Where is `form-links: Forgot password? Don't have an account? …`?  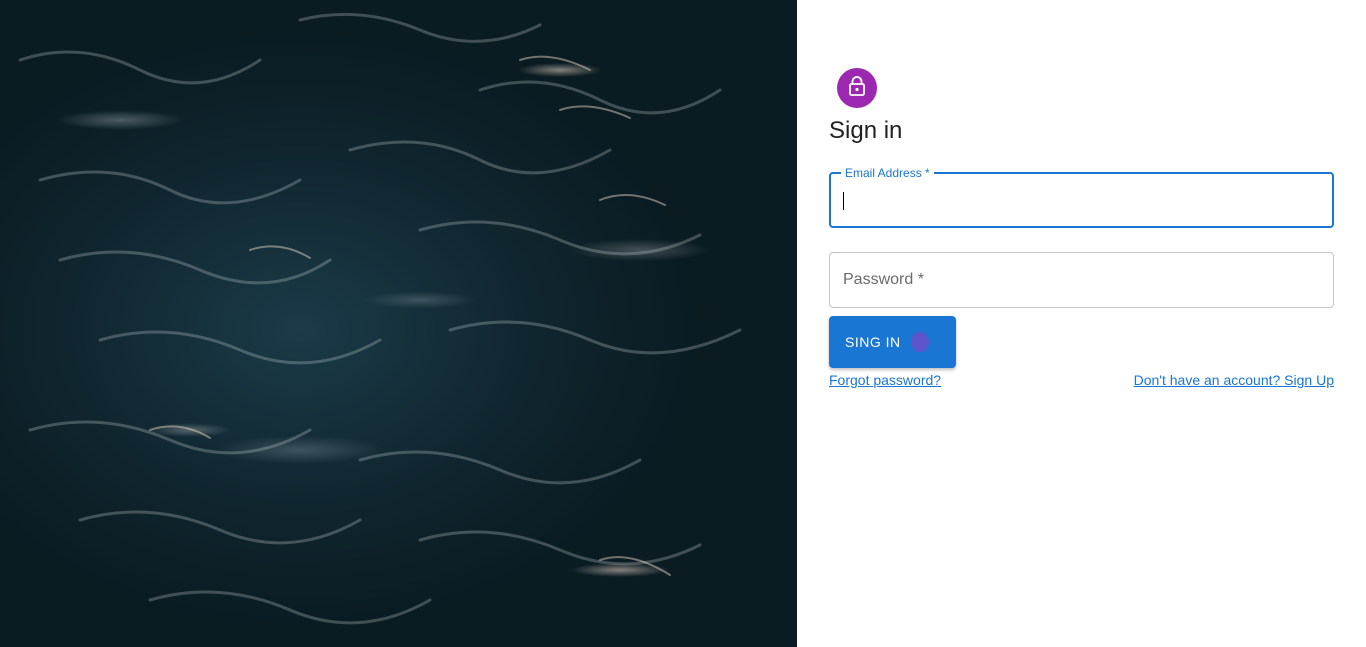
form-links: Forgot password? Don't have an account? … is located at coordinates (1081, 380).